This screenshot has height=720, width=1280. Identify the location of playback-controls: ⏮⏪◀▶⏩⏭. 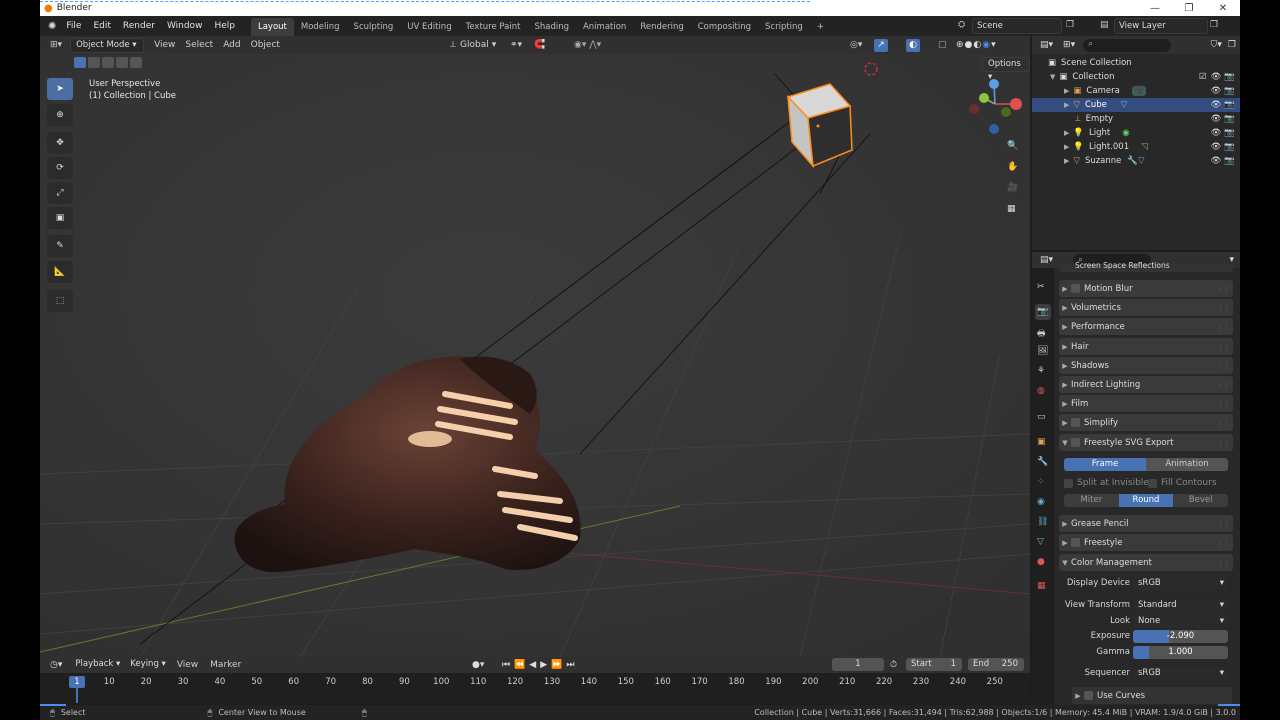
(540, 665).